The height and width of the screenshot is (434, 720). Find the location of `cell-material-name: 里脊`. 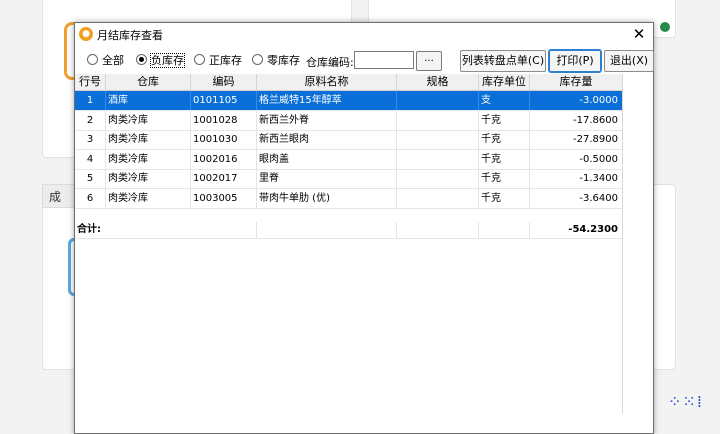

cell-material-name: 里脊 is located at coordinates (327, 178).